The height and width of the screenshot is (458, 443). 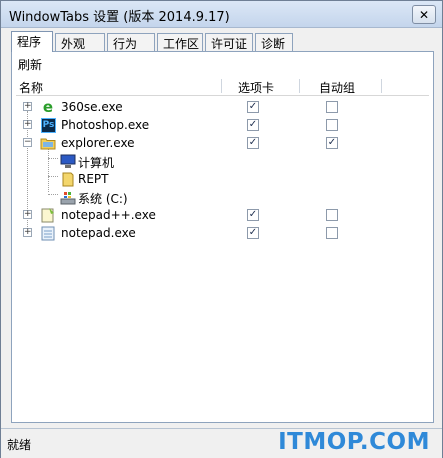 I want to click on location-name: 计算机, so click(x=96, y=163).